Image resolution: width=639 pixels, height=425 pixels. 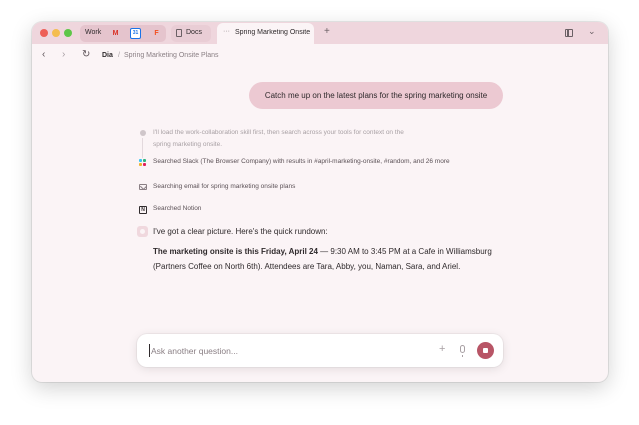 I want to click on breadcrumb-page: Spring Marketing Onsite Plans, so click(x=171, y=55).